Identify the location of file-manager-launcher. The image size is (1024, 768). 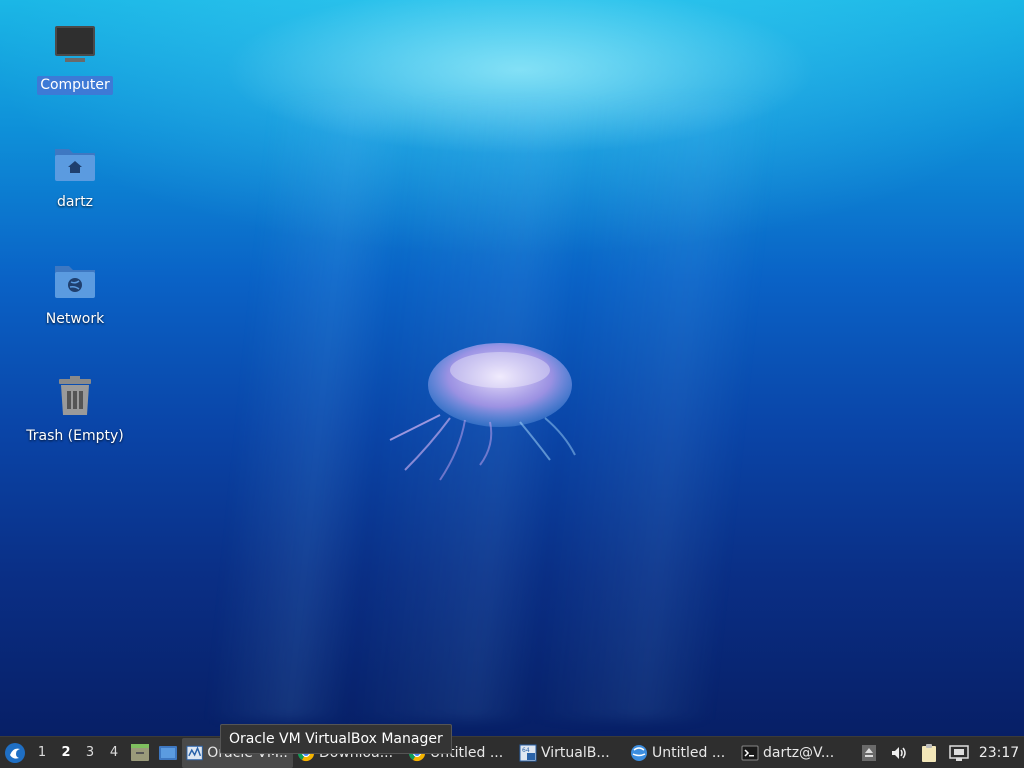
(140, 752).